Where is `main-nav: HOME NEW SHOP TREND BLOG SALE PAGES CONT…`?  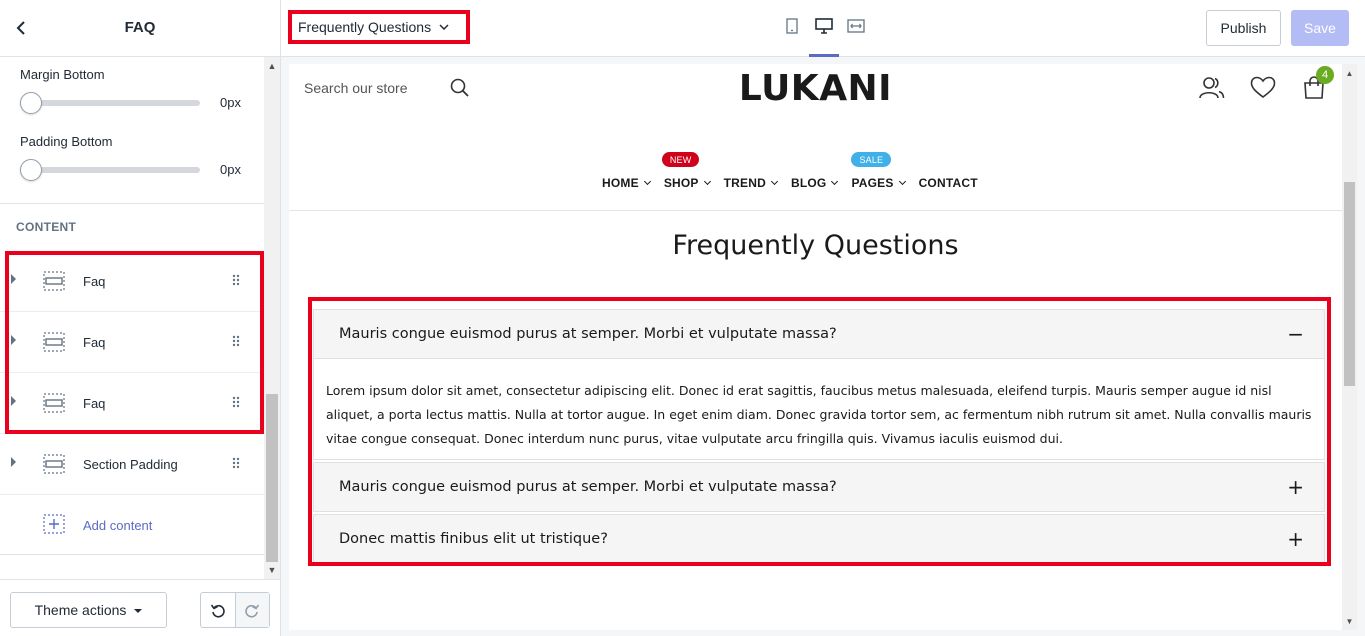
main-nav: HOME NEW SHOP TREND BLOG SALE PAGES CONT… is located at coordinates (790, 171).